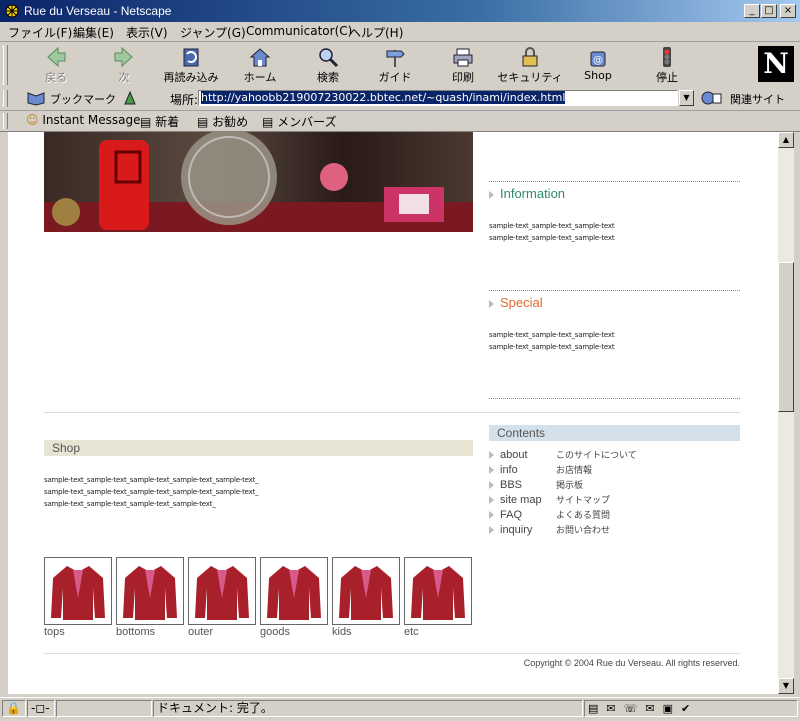 The height and width of the screenshot is (721, 800). Describe the element at coordinates (36, 99) in the screenshot. I see `bookmarks-icon` at that location.